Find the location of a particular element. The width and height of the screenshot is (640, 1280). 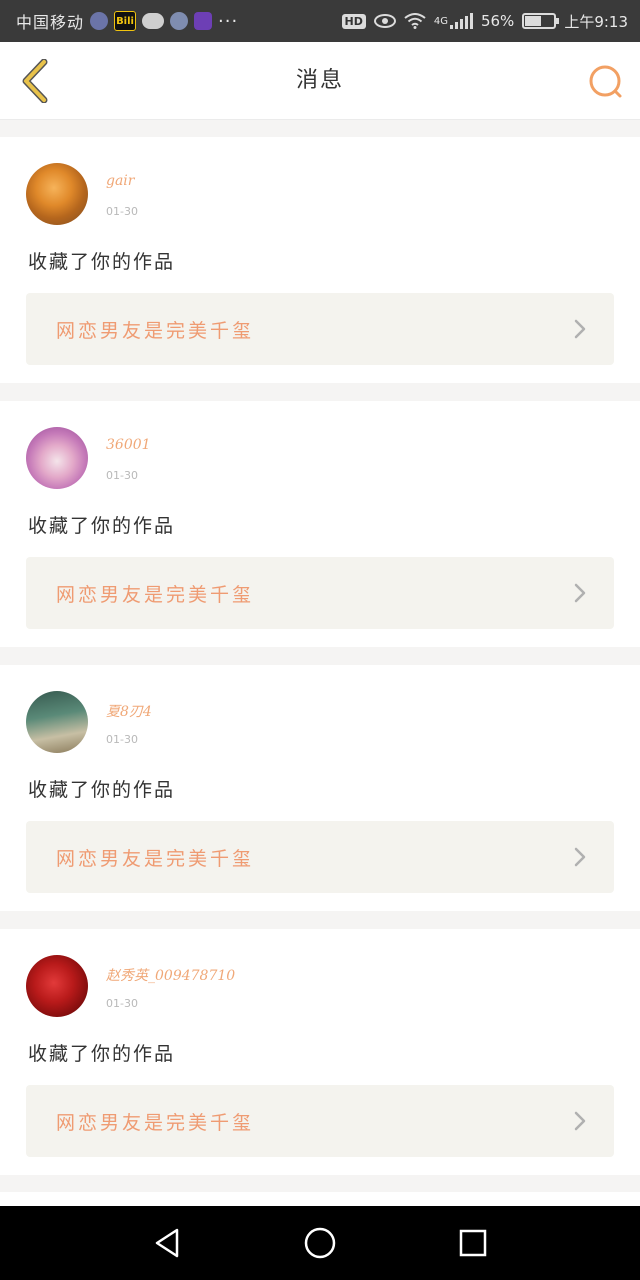

network-type-label: 4G is located at coordinates (440, 21).